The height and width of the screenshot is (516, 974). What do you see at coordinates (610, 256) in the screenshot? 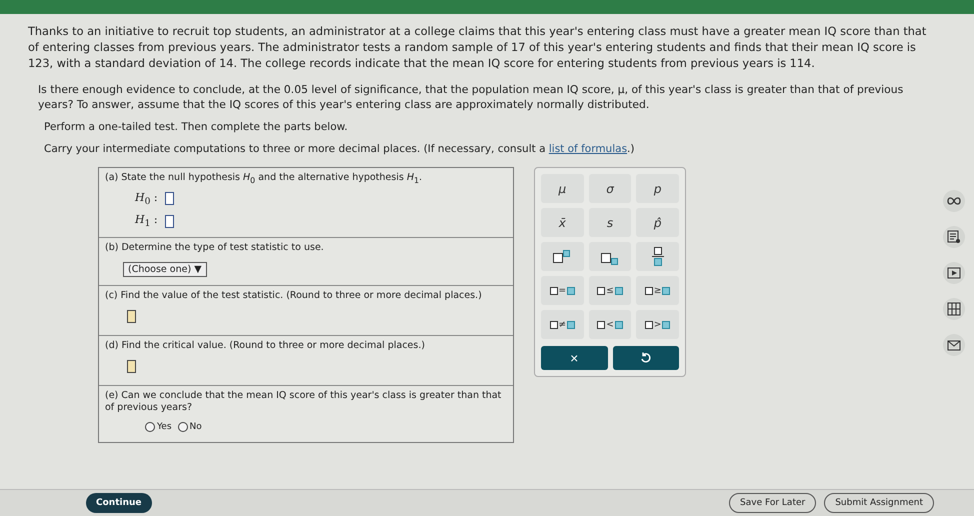
I see `subscript-key` at bounding box center [610, 256].